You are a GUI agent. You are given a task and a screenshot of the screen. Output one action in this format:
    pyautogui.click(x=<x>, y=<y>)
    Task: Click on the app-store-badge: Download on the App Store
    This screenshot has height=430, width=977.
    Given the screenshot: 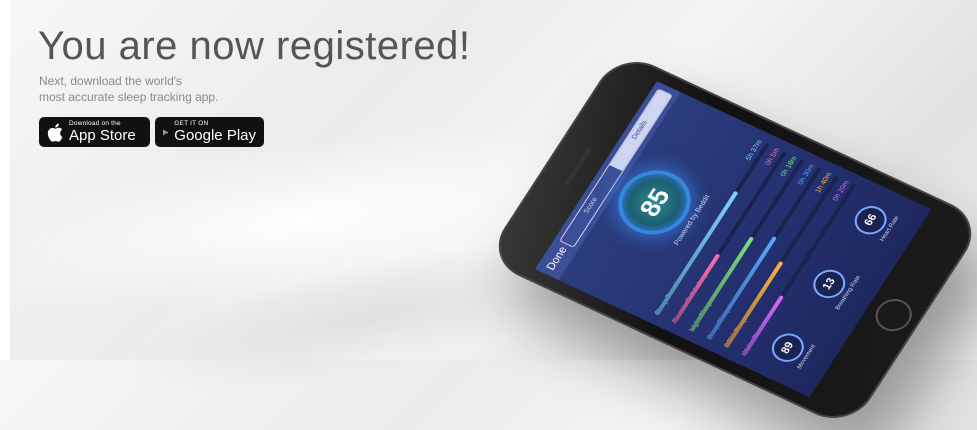 What is the action you would take?
    pyautogui.click(x=94, y=132)
    